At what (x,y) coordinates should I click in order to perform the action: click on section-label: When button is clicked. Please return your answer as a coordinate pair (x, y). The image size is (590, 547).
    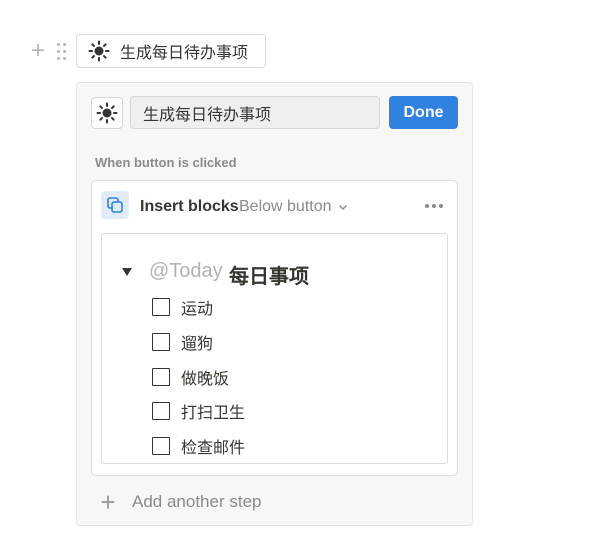
    Looking at the image, I should click on (166, 162).